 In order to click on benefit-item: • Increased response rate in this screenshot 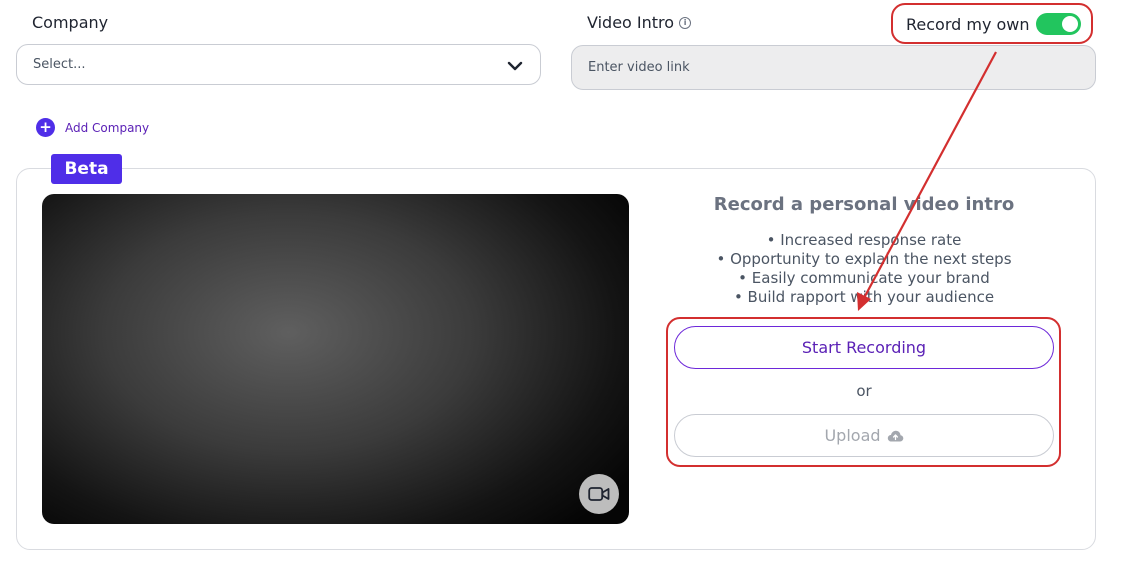, I will do `click(864, 240)`.